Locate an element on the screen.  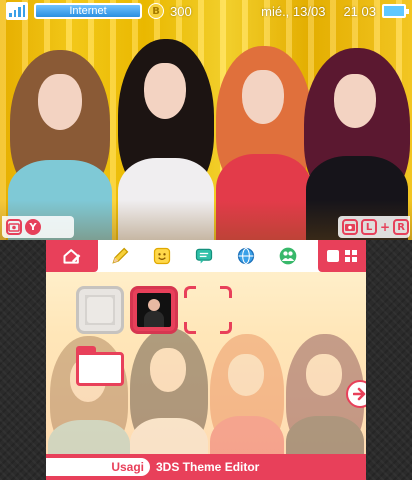
smiley-icon is located at coordinates (162, 256).